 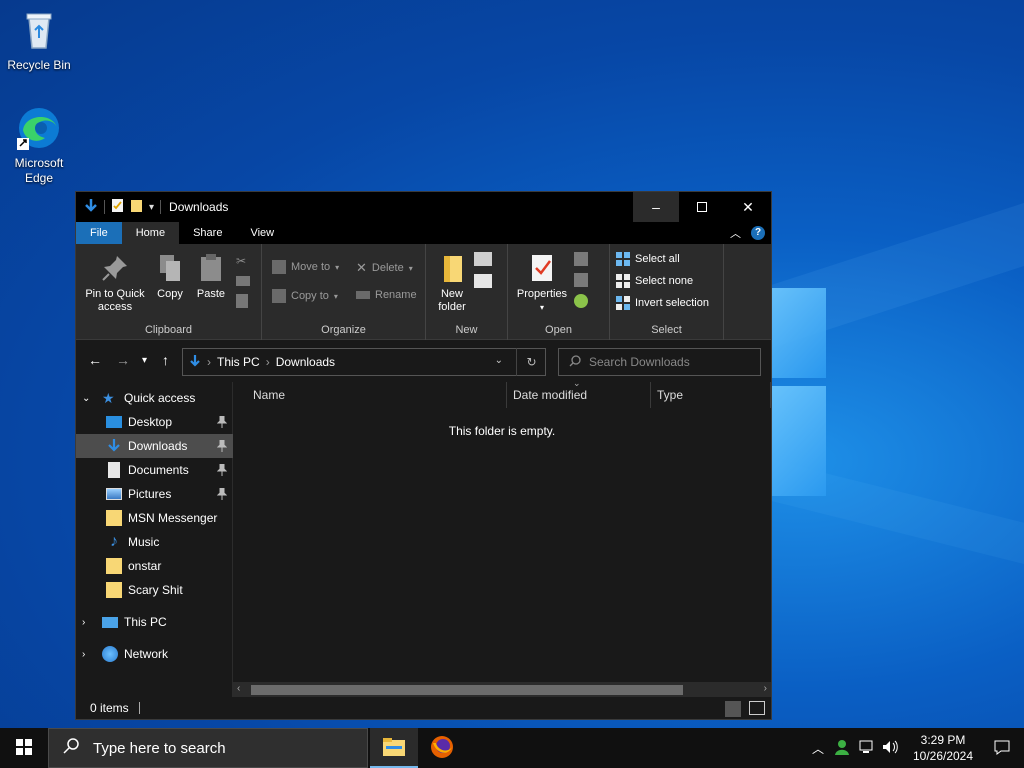 I want to click on nav-label: This PC, so click(x=145, y=622).